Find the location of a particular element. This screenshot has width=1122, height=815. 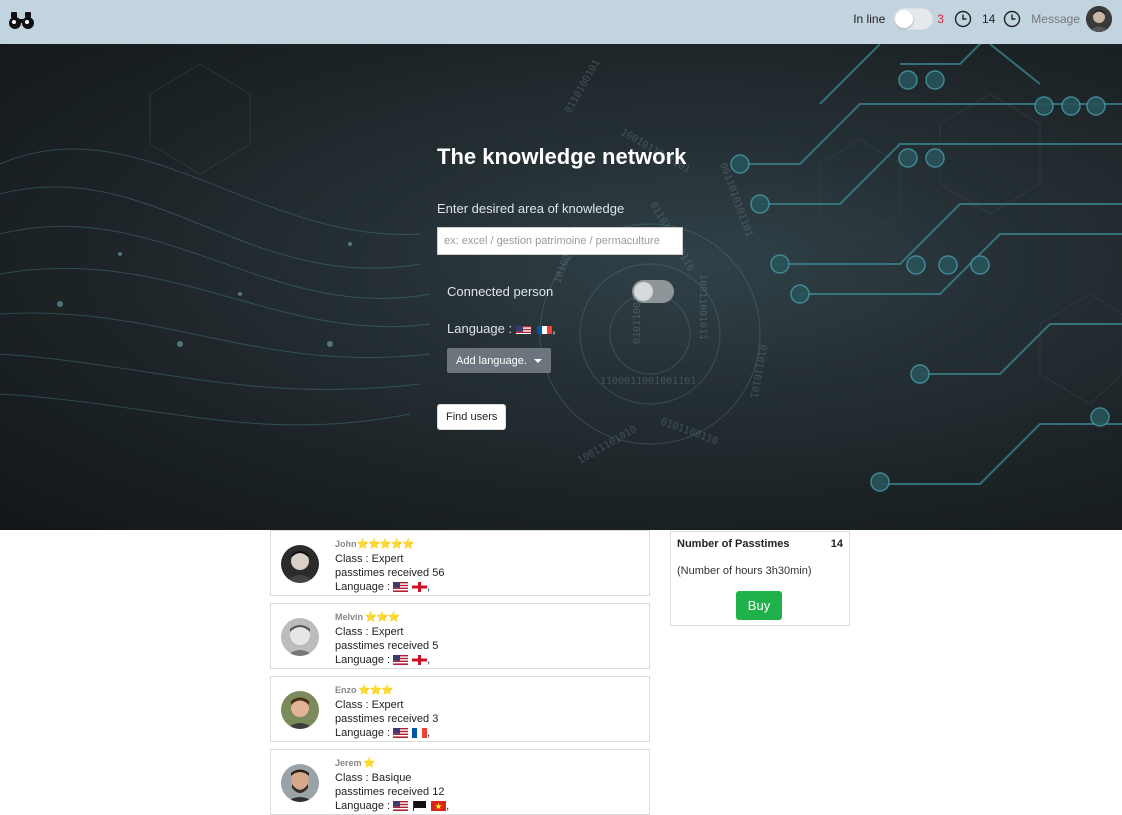

user-name: Jerem is located at coordinates (348, 763).